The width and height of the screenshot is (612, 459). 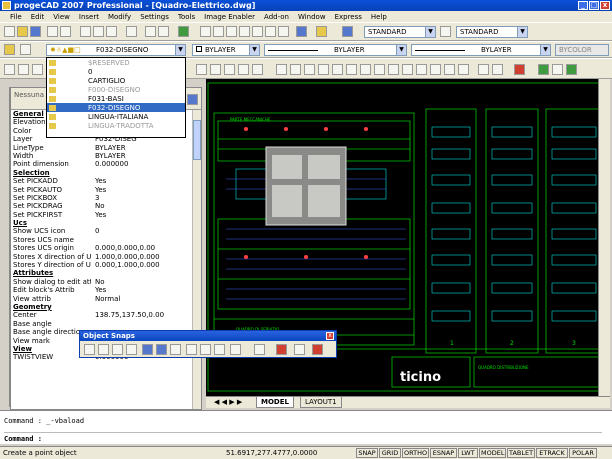 I want to click on snap-quick-icon, so click(x=259, y=349).